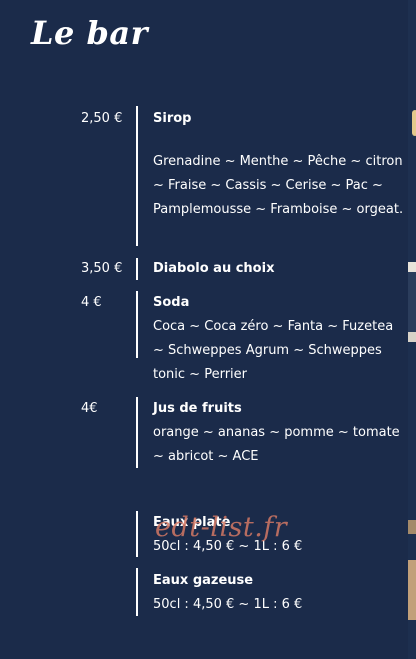  Describe the element at coordinates (137, 324) in the screenshot. I see `soda-divider` at that location.